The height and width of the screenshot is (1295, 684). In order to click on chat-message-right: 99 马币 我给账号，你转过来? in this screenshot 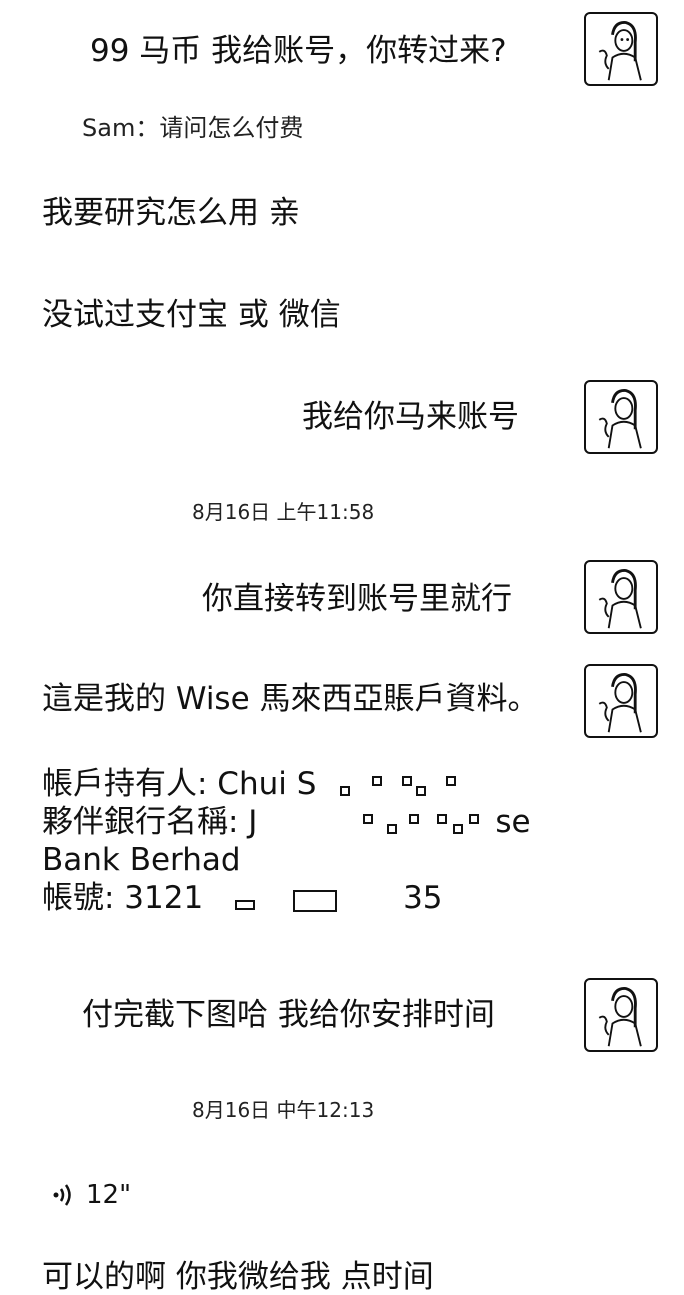, I will do `click(298, 51)`.